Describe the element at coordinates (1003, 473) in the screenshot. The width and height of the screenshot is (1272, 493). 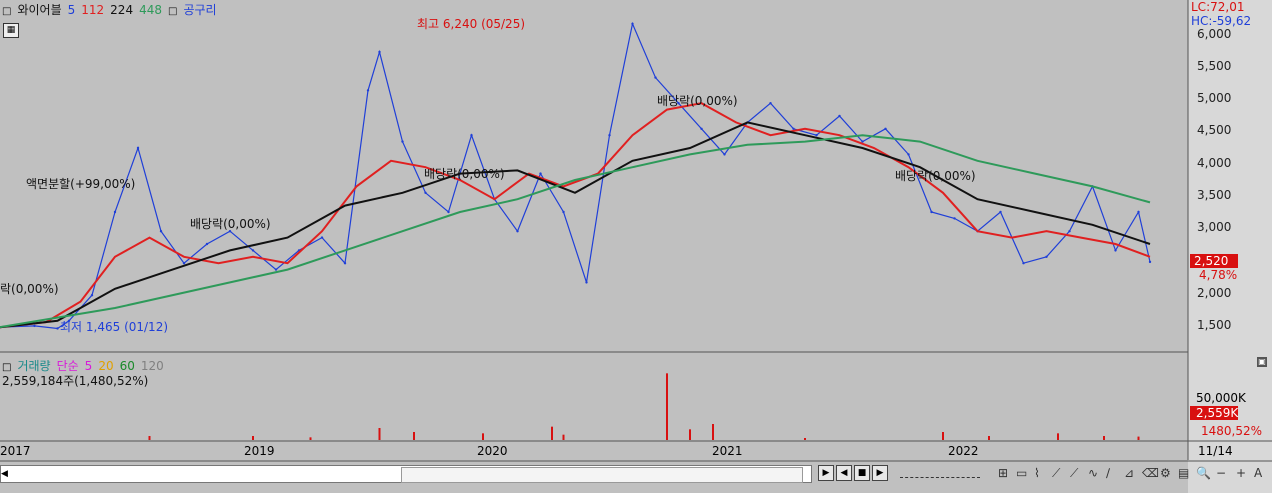
I see `crosshair-tool-icon: ⊞` at that location.